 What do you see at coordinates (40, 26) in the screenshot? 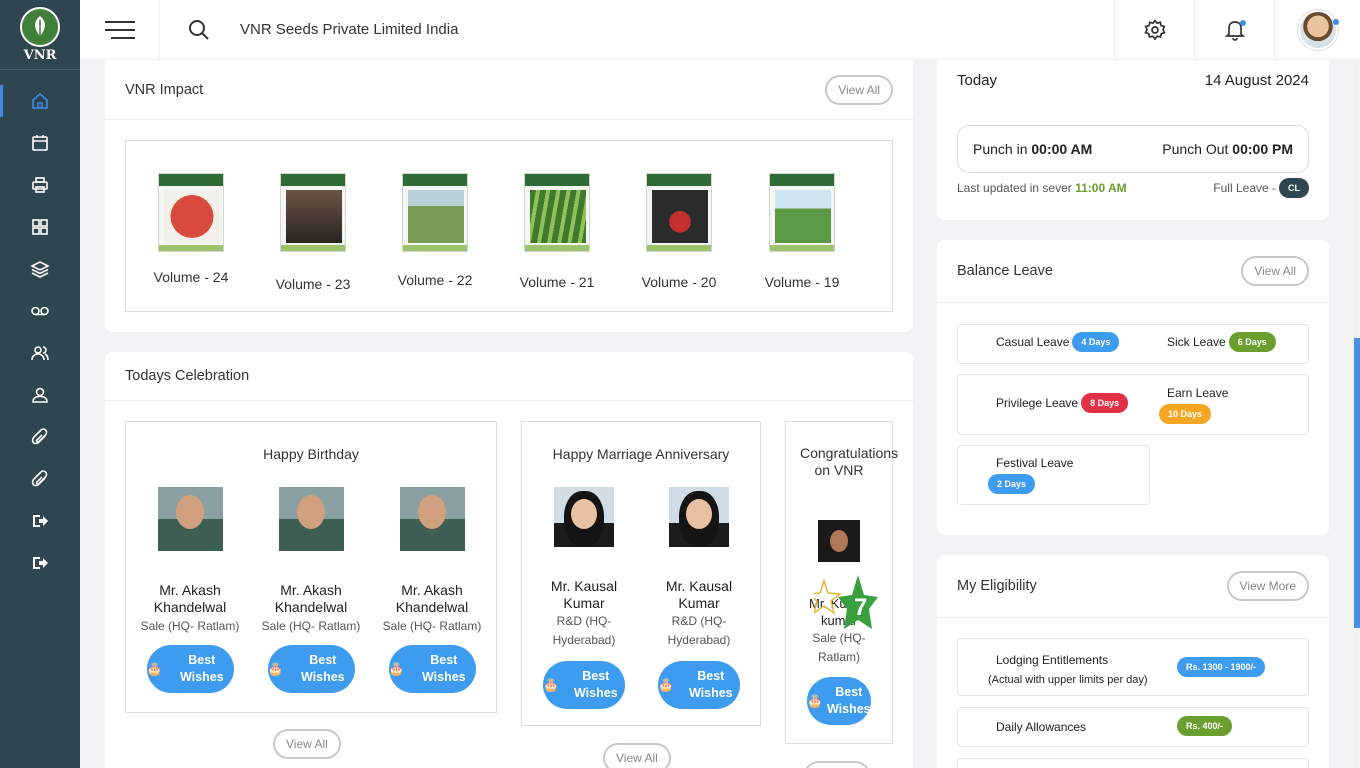
I see `leaf-icon` at bounding box center [40, 26].